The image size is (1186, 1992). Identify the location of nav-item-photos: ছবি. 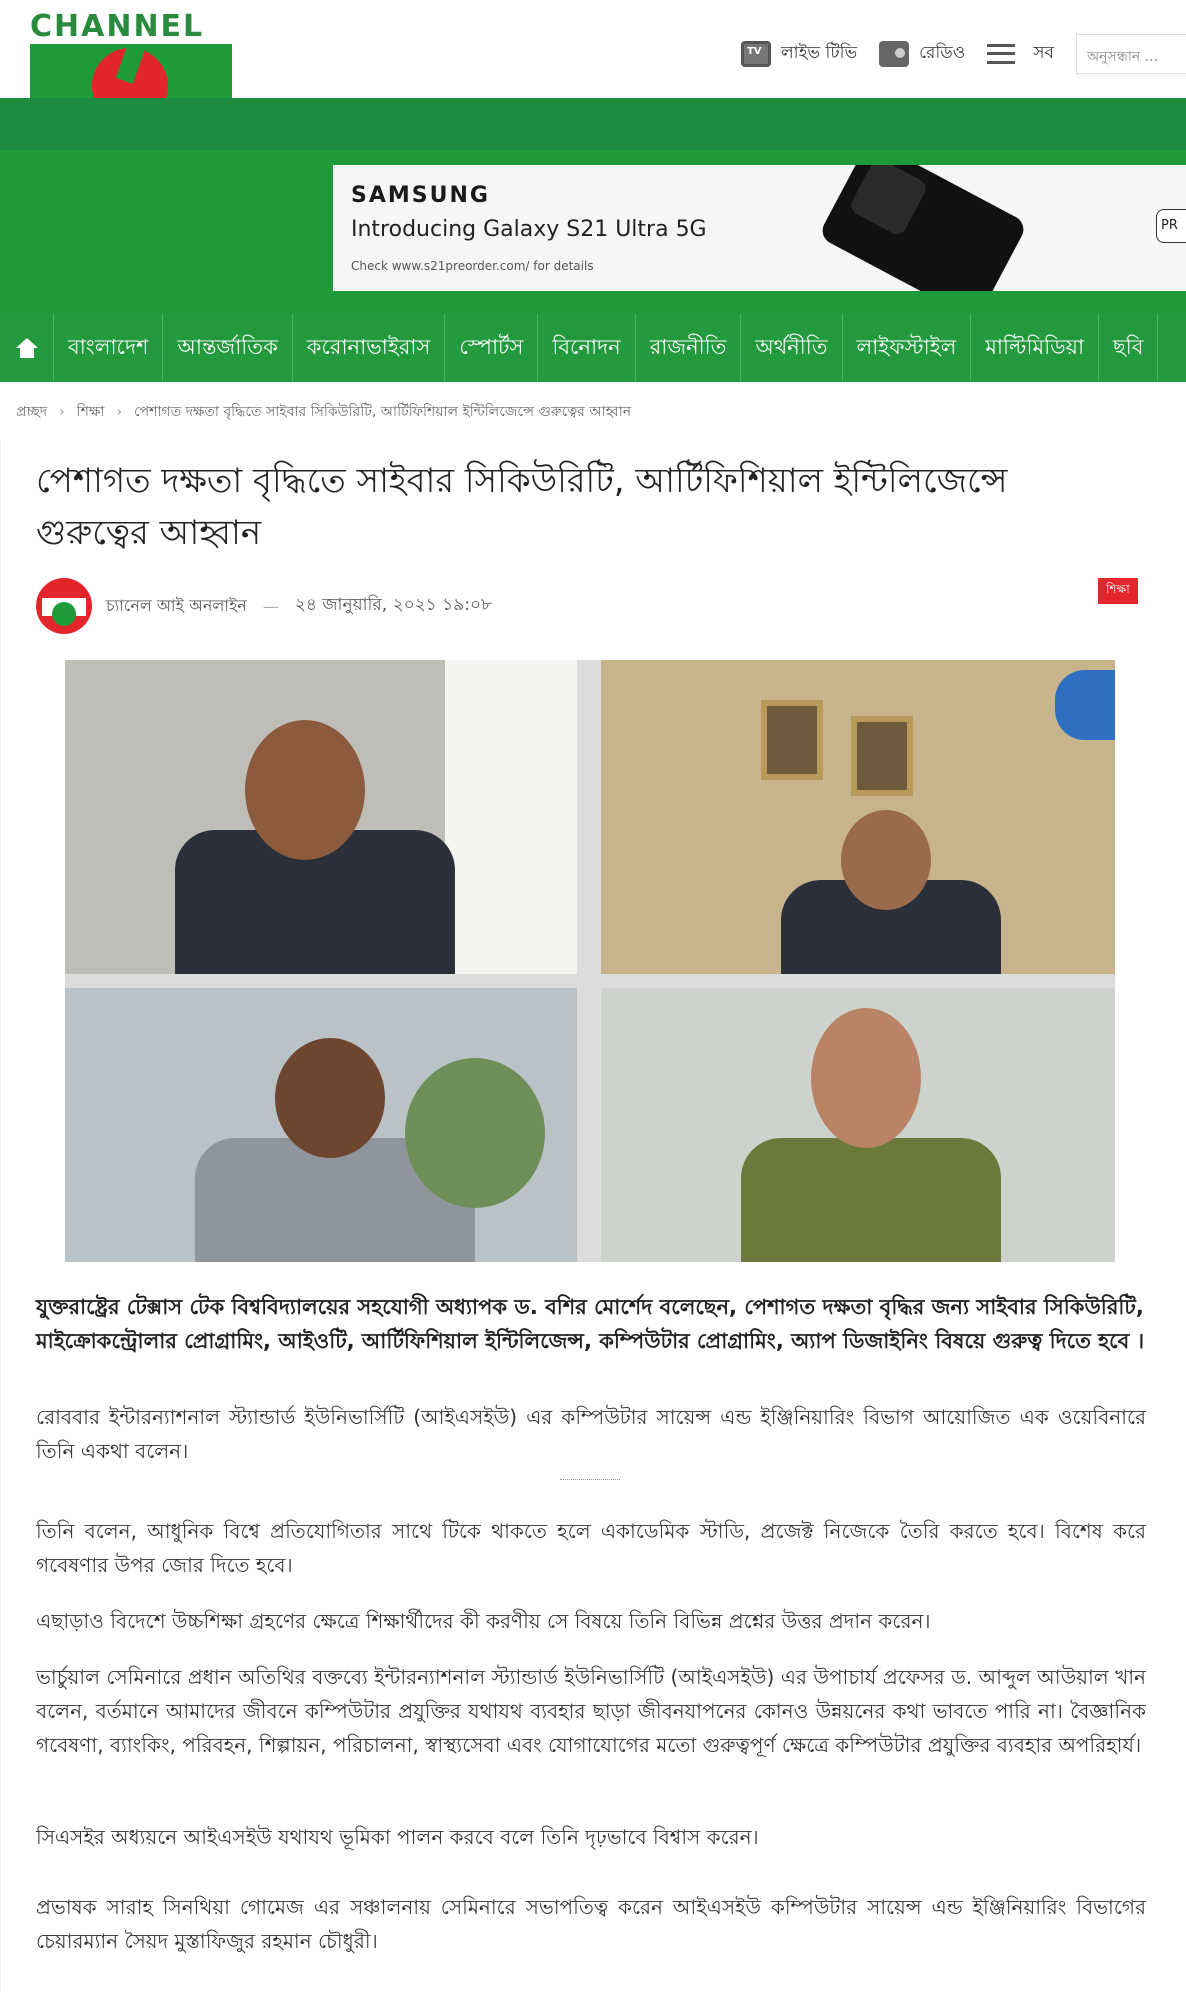
(1129, 348).